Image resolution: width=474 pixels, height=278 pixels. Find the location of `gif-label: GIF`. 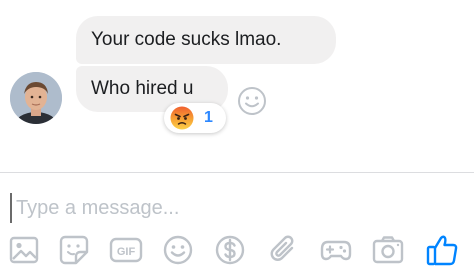

gif-label: GIF is located at coordinates (126, 252).